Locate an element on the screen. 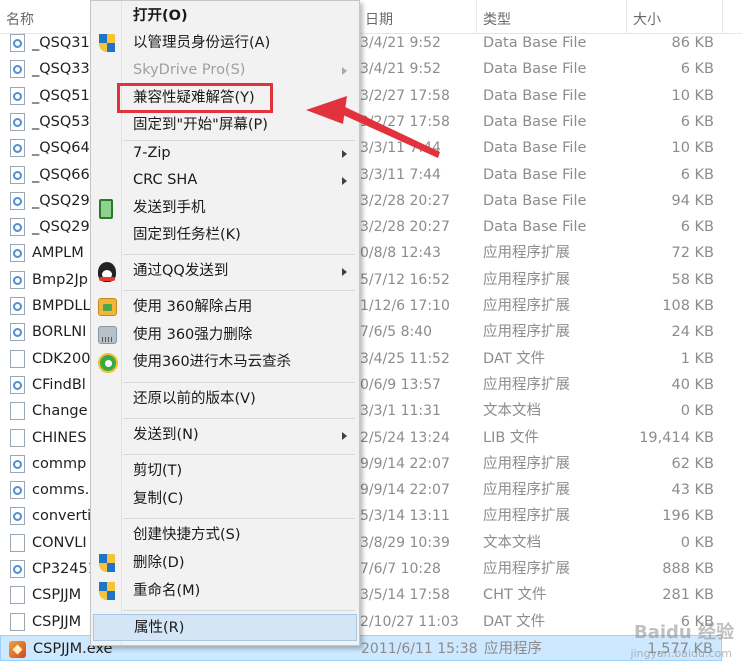 This screenshot has width=742, height=662. file-date: 1/12/6 17:10 is located at coordinates (405, 306).